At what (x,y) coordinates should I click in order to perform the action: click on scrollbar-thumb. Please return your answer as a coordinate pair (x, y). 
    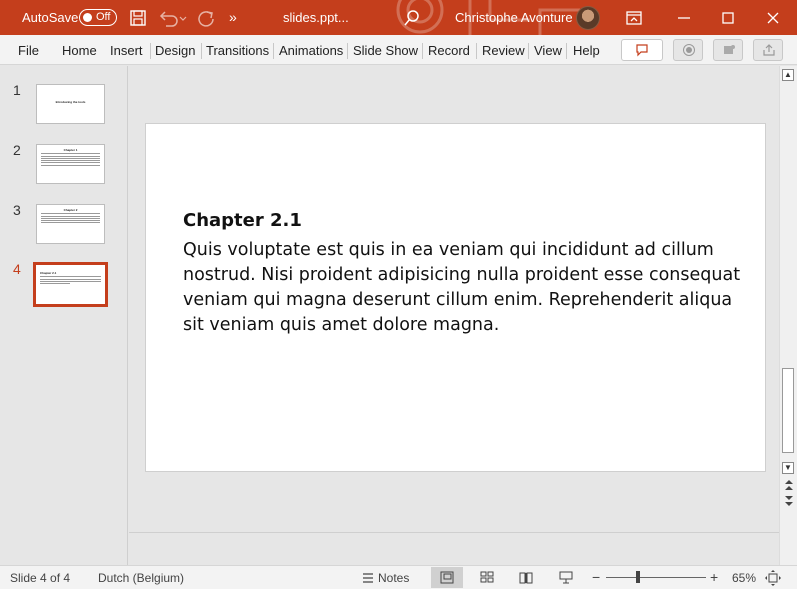
    Looking at the image, I should click on (788, 410).